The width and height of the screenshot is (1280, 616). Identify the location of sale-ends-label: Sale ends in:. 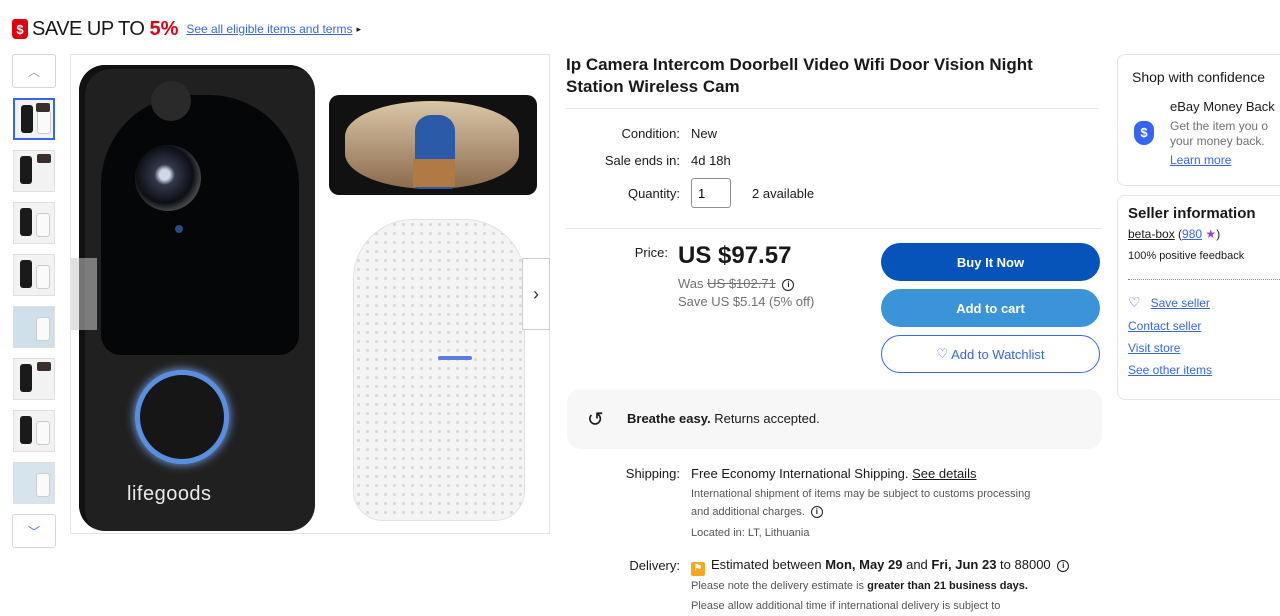
(642, 160).